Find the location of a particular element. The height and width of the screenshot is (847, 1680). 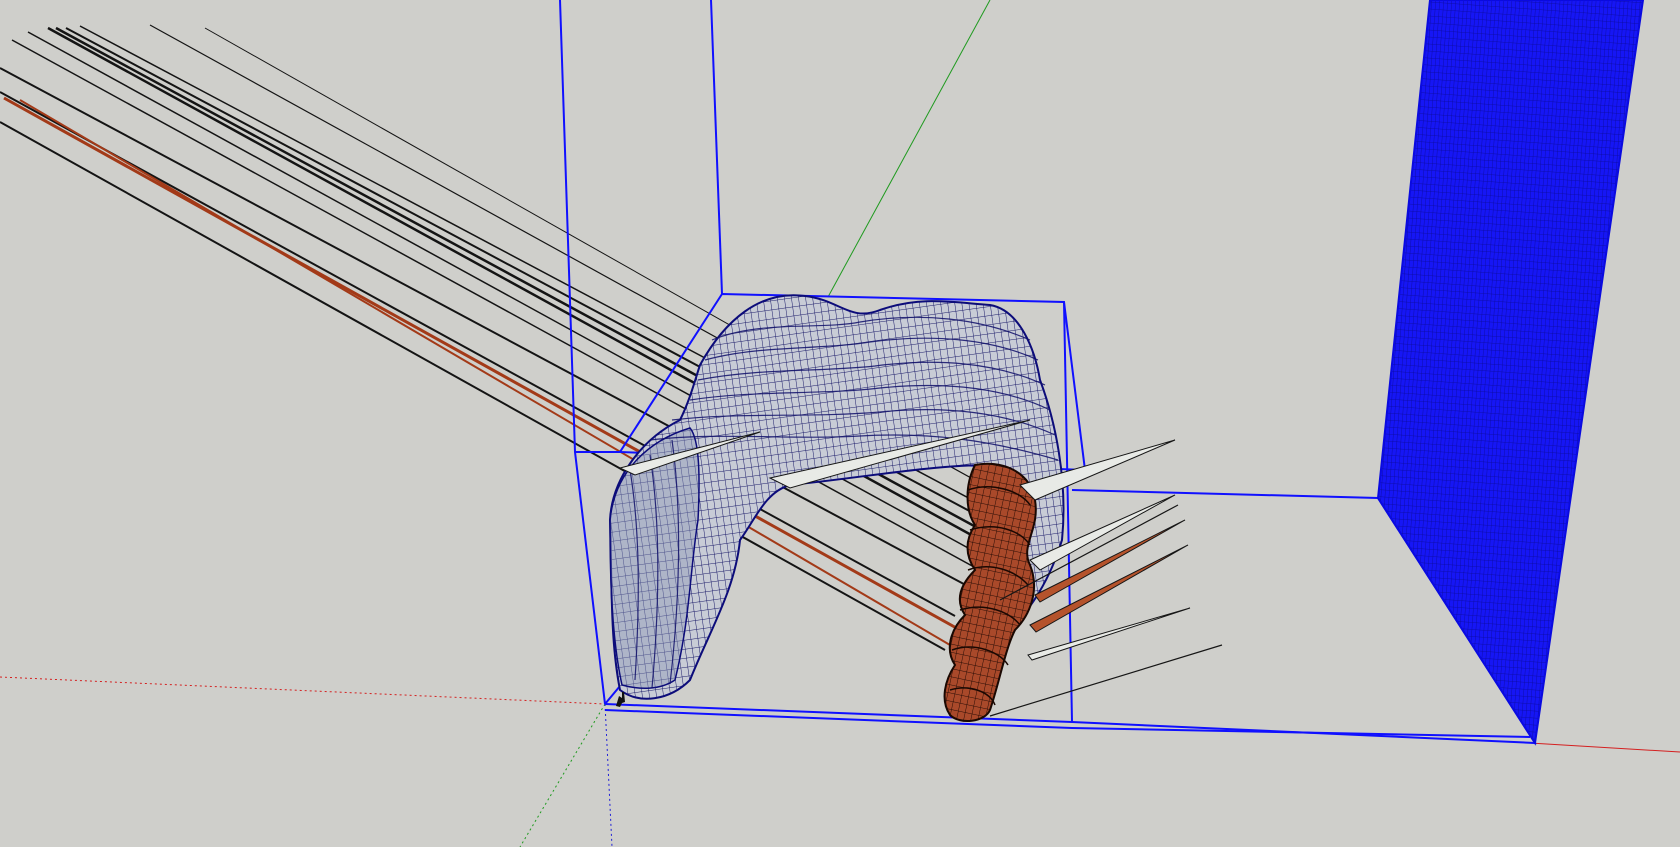

box-edge-mid is located at coordinates (716, 147).